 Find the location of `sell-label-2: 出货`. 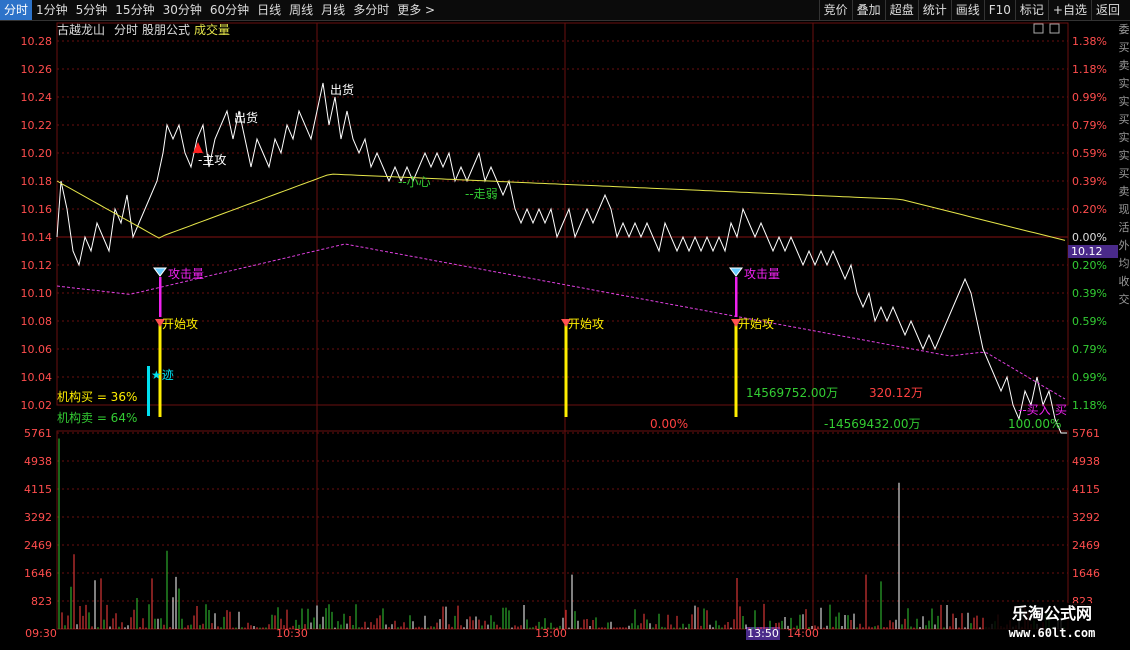

sell-label-2: 出货 is located at coordinates (342, 89).